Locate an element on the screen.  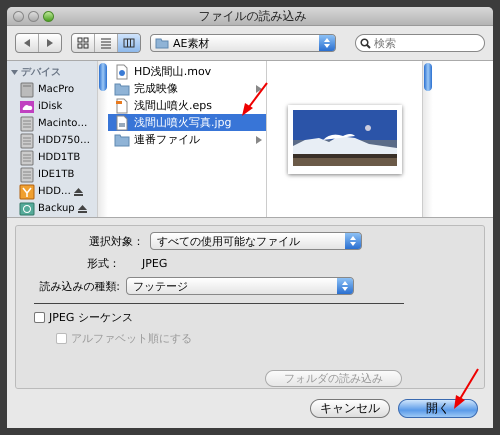
location-dropdown: AE素材 is located at coordinates (243, 43).